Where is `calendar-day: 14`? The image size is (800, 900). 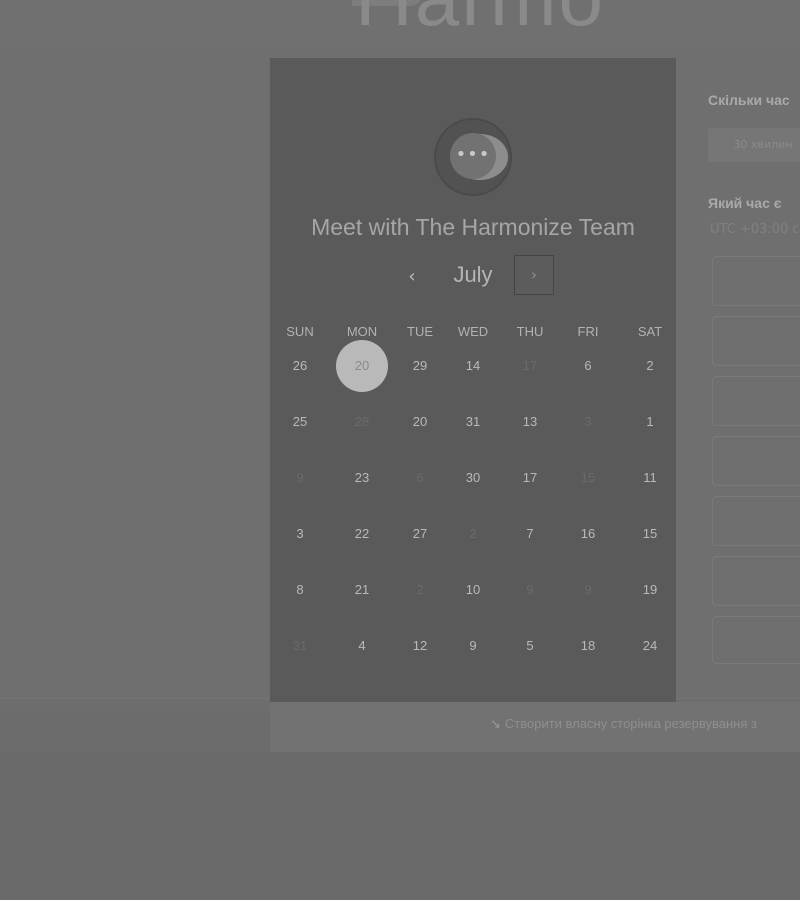
calendar-day: 14 is located at coordinates (473, 366).